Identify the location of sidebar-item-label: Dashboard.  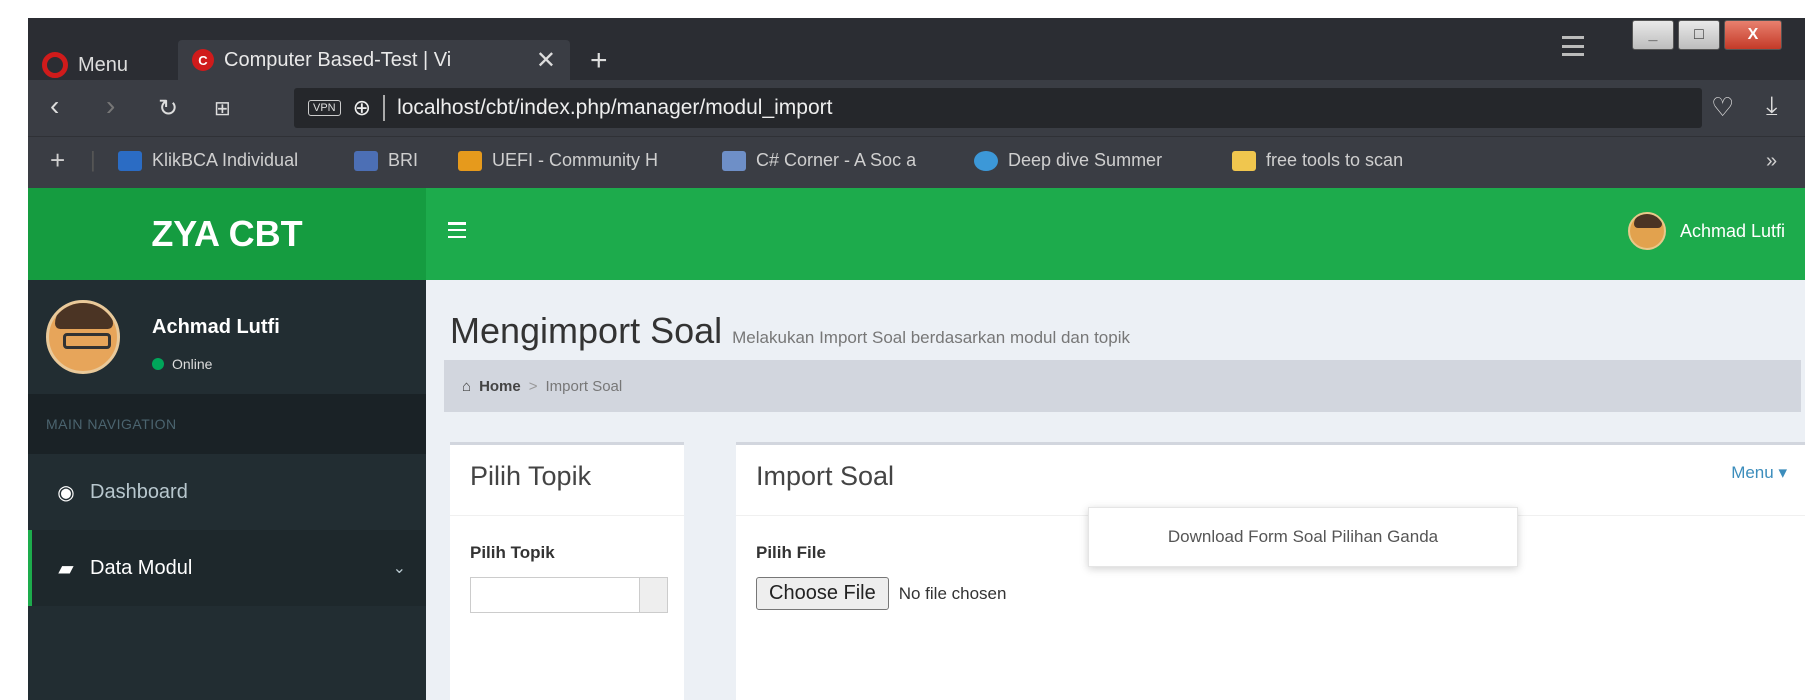
(139, 491).